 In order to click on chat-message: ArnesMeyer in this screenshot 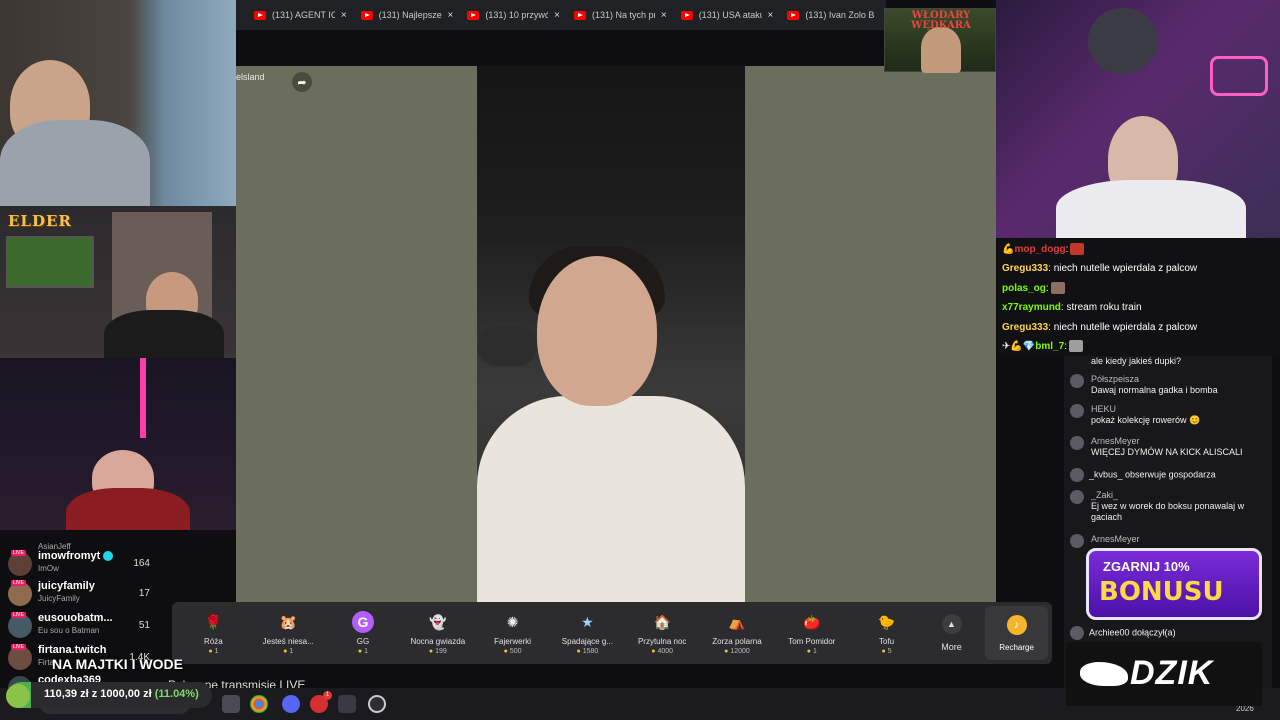, I will do `click(1168, 541)`.